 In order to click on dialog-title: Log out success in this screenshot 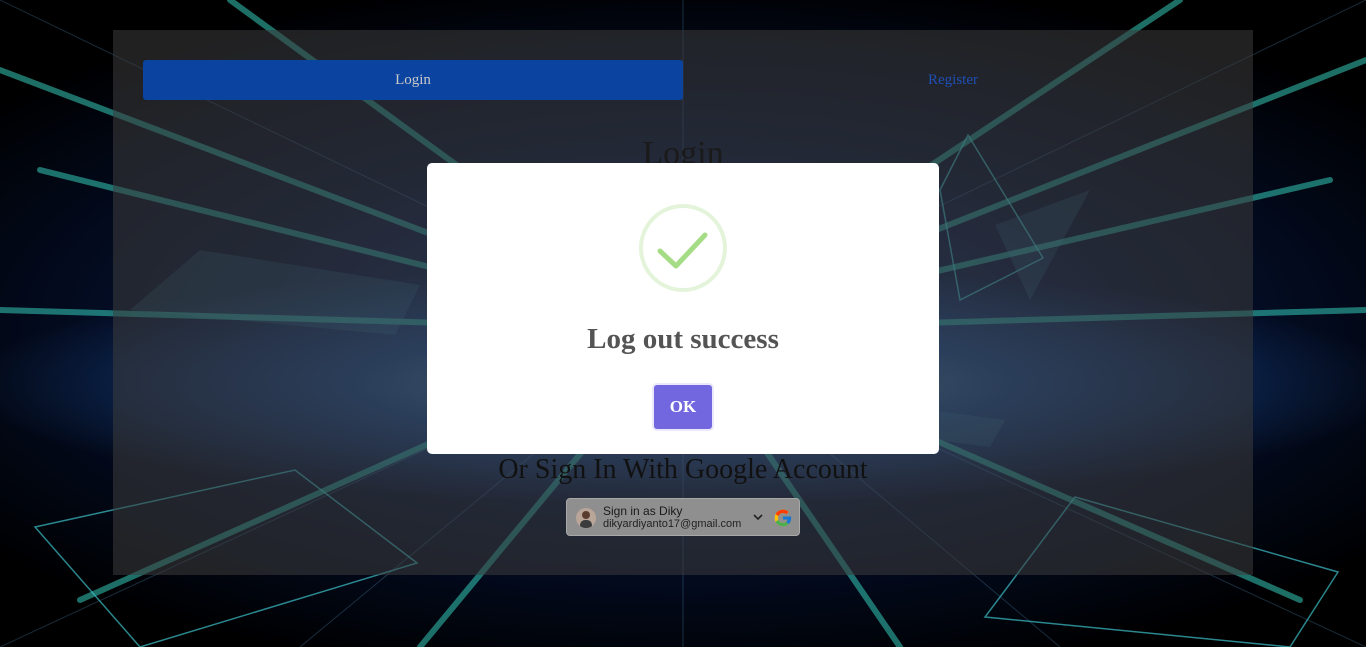, I will do `click(683, 339)`.